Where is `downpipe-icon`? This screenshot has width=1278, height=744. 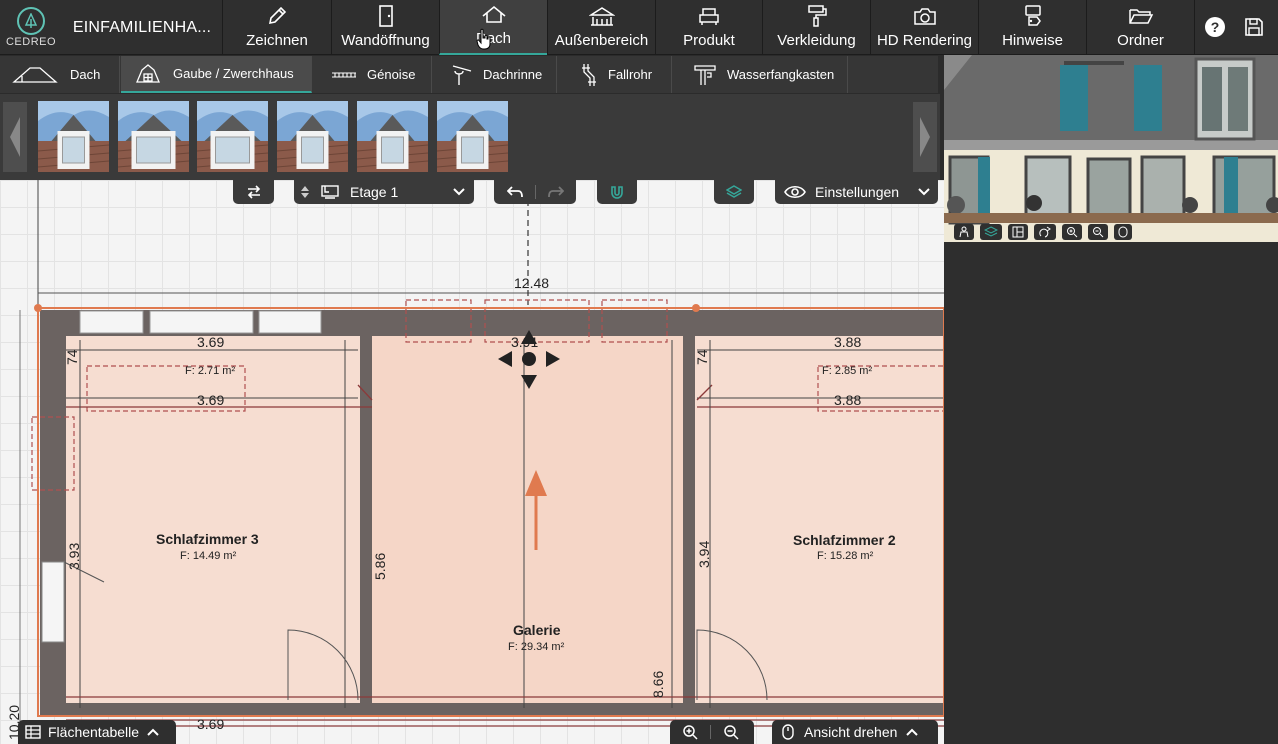
downpipe-icon is located at coordinates (588, 75).